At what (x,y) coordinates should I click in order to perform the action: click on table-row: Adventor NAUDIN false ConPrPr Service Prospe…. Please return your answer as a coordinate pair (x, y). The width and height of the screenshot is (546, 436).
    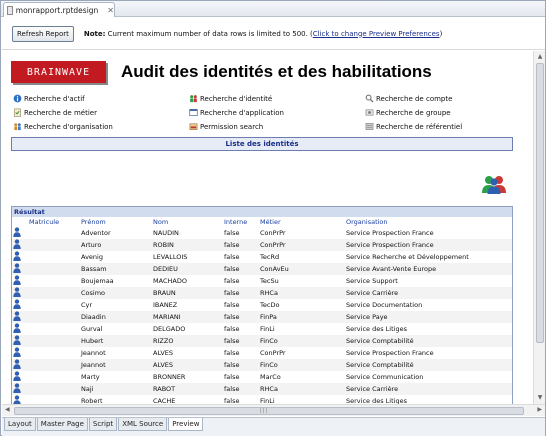
    Looking at the image, I should click on (262, 233).